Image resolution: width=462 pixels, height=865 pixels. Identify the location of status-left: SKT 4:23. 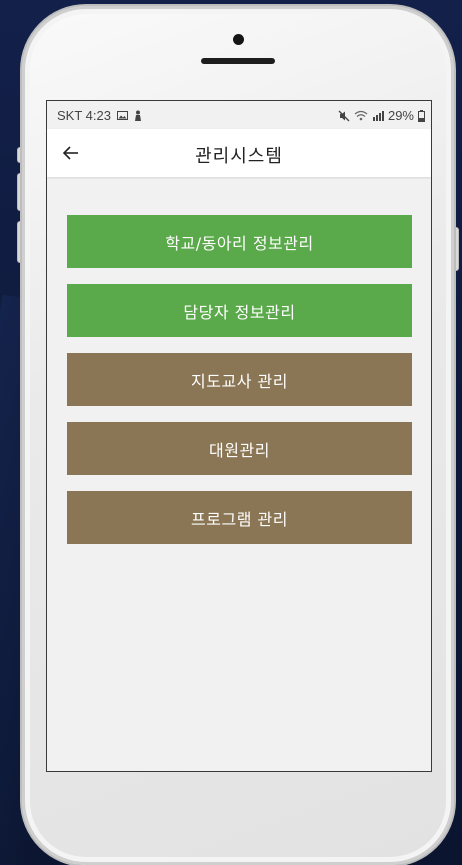
(99, 115).